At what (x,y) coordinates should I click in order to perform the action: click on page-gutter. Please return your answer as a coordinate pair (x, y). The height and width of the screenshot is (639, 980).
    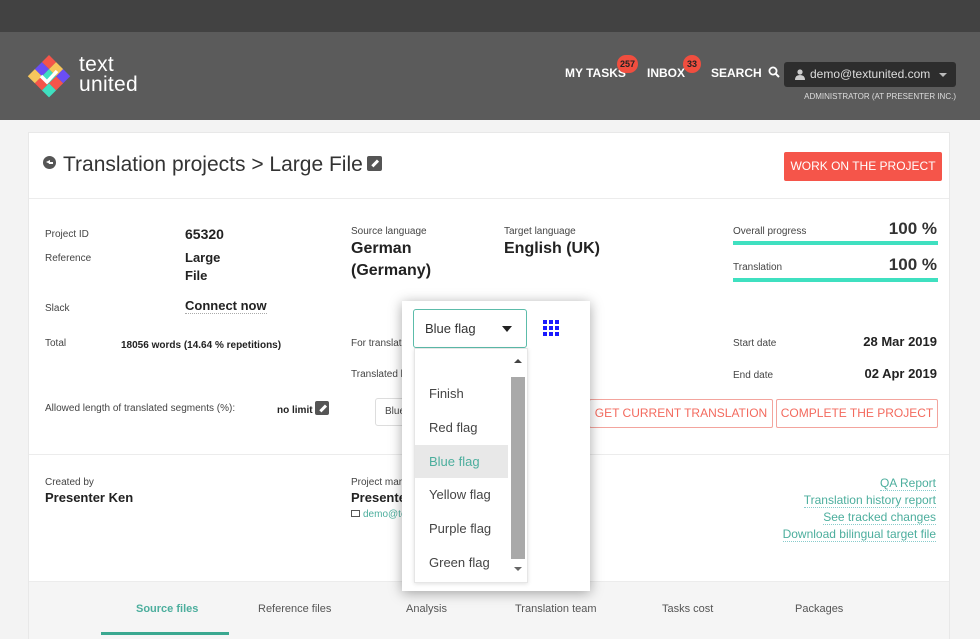
    Looking at the image, I should click on (965, 379).